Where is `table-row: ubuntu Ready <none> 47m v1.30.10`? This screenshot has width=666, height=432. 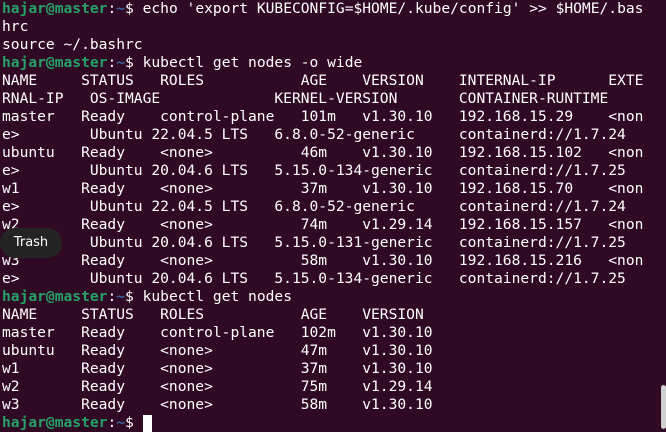
table-row: ubuntu Ready <none> 47m v1.30.10 is located at coordinates (217, 350).